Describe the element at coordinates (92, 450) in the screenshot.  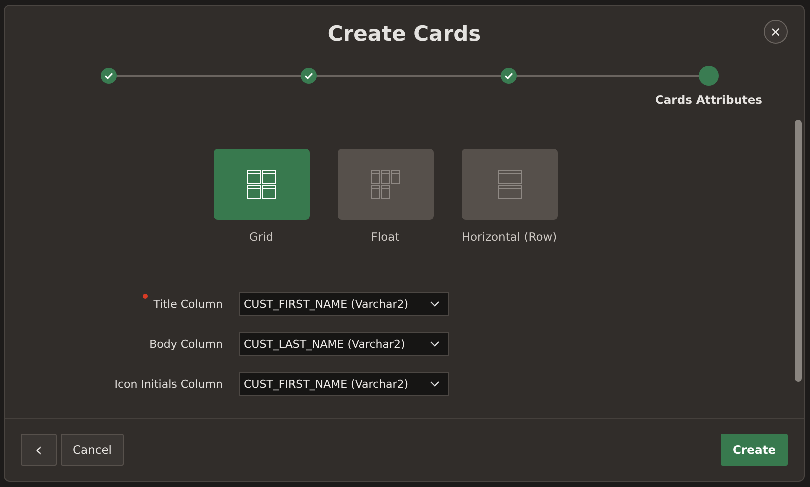
I see `cancel-button: Cancel` at that location.